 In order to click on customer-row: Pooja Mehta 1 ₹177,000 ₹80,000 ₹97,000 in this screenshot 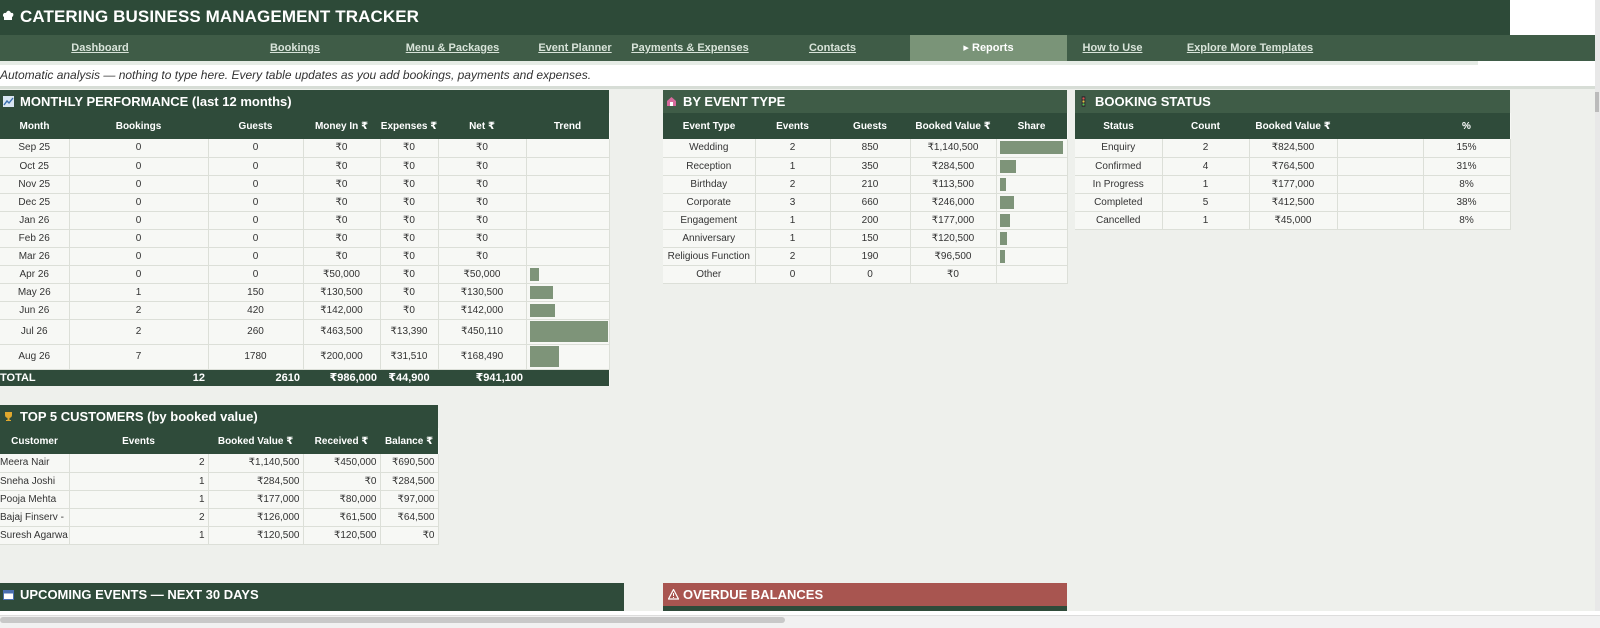, I will do `click(219, 499)`.